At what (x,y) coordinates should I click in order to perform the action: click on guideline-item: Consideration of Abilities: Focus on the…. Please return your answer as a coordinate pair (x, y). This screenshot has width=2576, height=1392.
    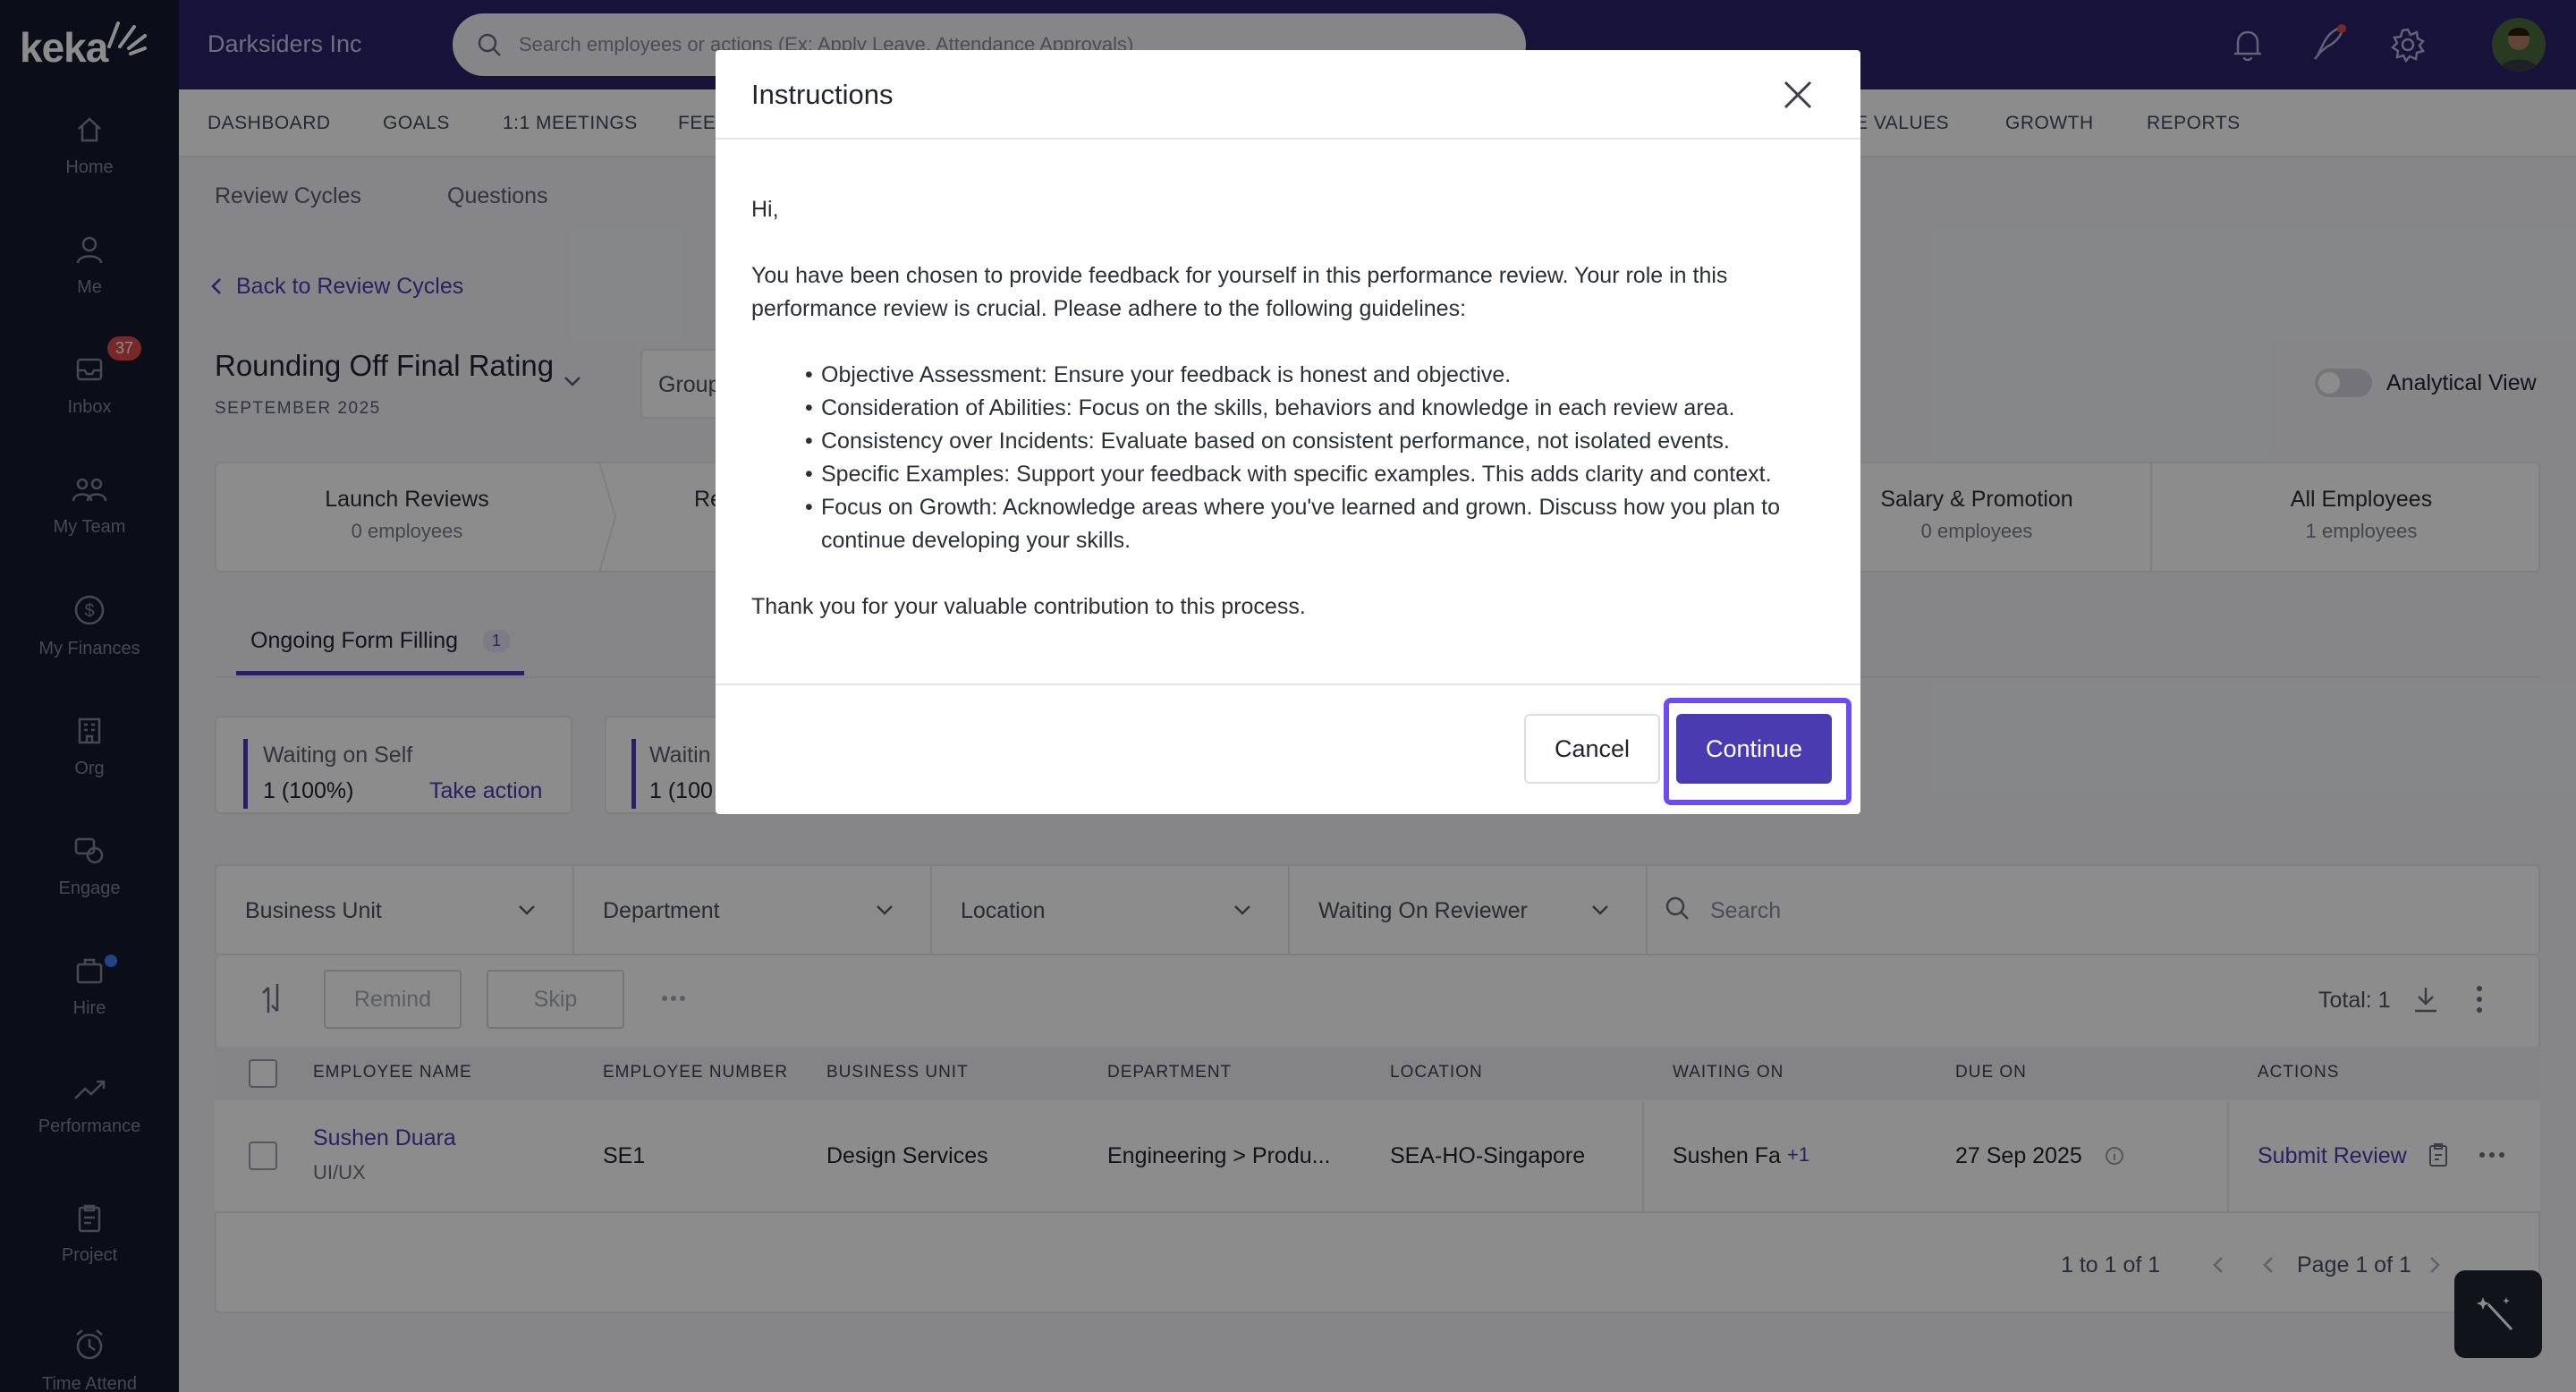
    Looking at the image, I should click on (1315, 408).